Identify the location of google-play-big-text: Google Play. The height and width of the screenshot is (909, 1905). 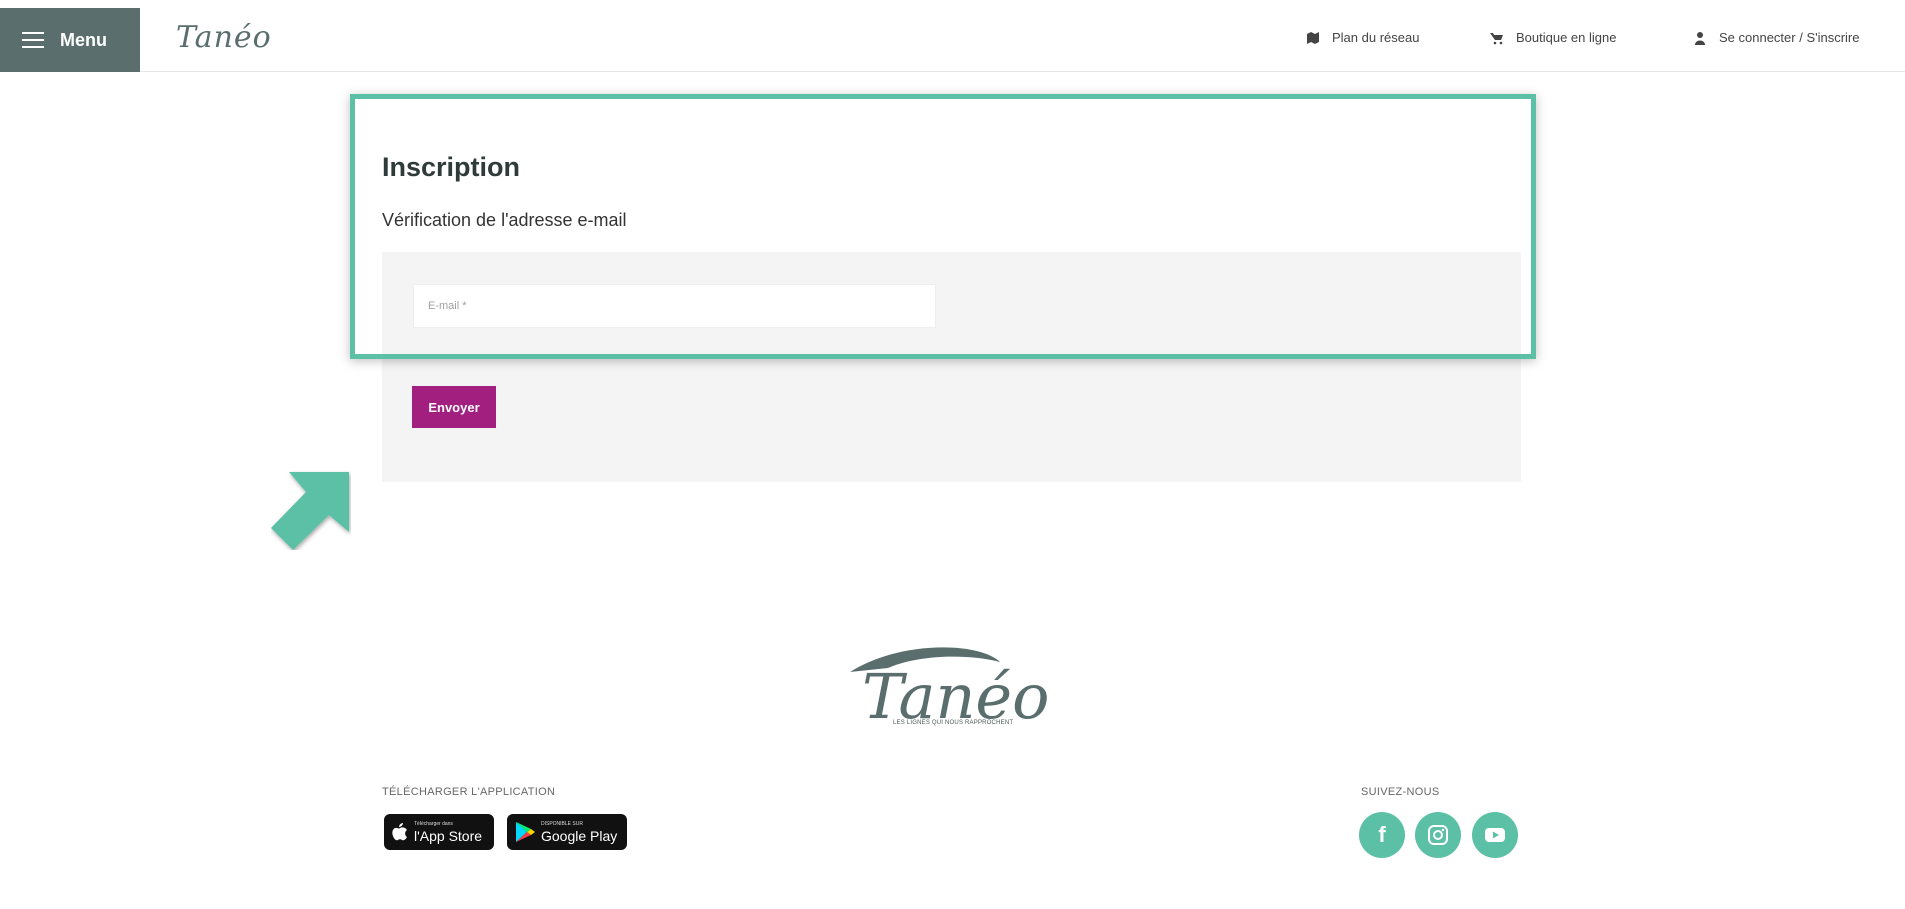
(579, 835).